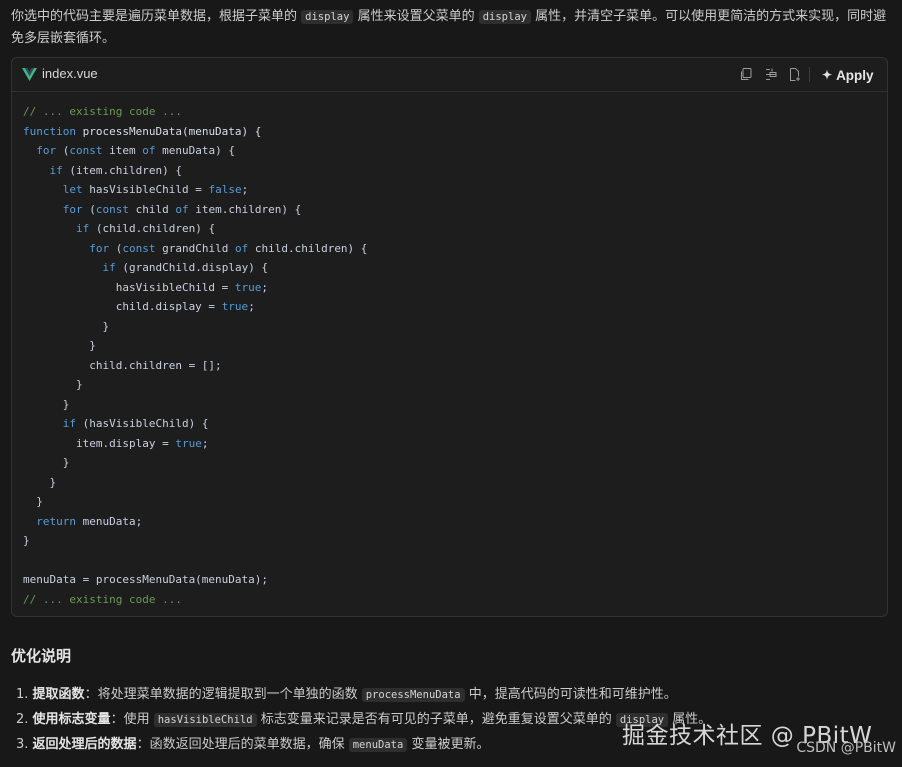 The height and width of the screenshot is (767, 902). What do you see at coordinates (504, 17) in the screenshot?
I see `inline-code-display-2: display` at bounding box center [504, 17].